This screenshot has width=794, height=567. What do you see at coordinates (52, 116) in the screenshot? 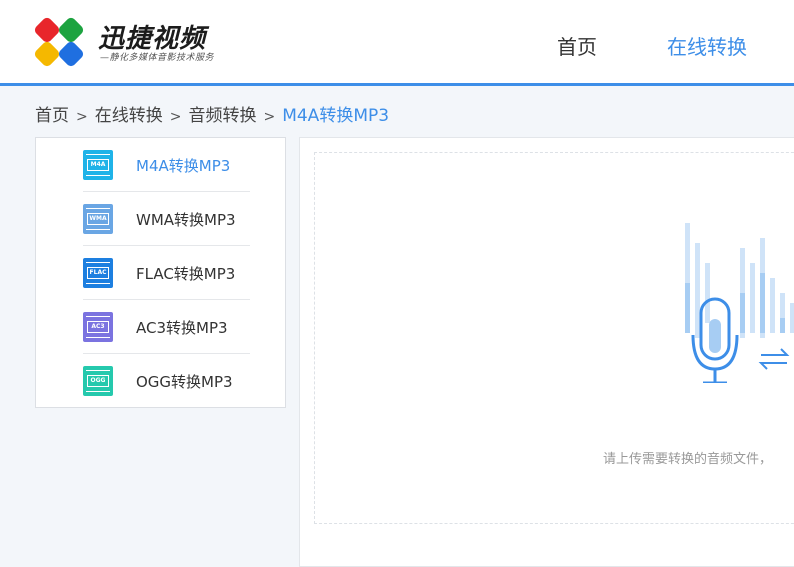
I see `breadcrumb-home: 首页` at bounding box center [52, 116].